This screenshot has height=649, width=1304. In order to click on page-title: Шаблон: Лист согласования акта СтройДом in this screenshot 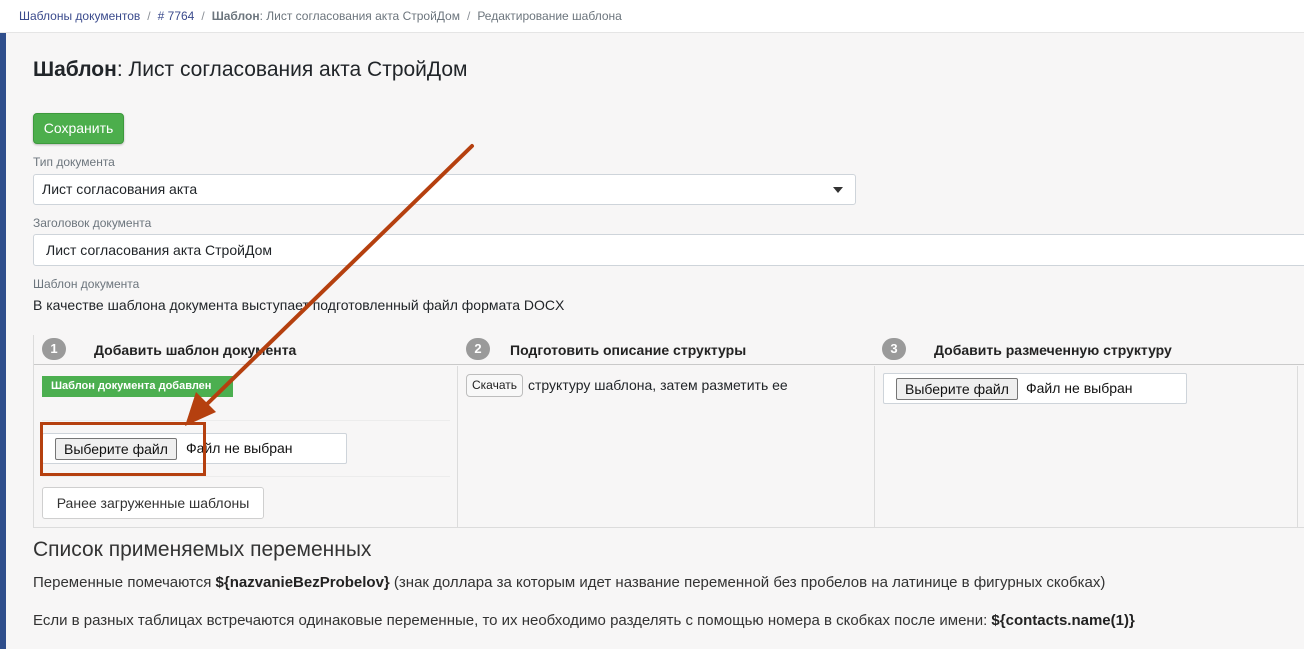, I will do `click(250, 70)`.